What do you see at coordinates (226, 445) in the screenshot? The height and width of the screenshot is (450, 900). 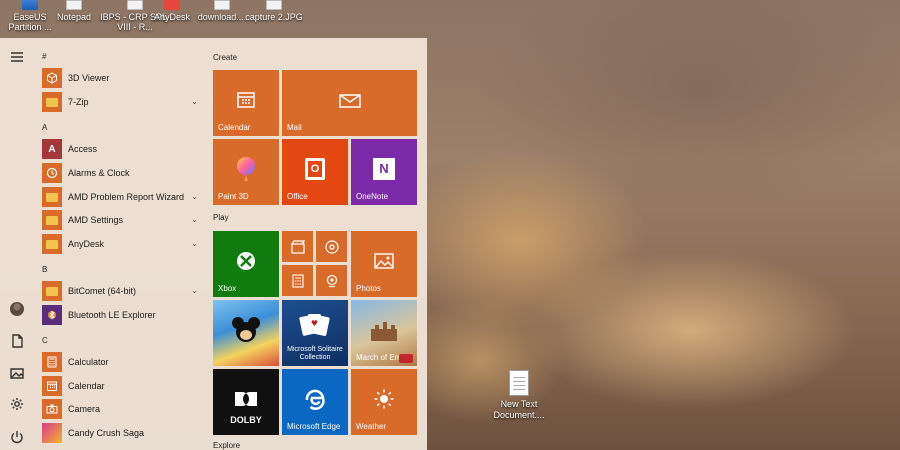 I see `group-title-explore: Explore` at bounding box center [226, 445].